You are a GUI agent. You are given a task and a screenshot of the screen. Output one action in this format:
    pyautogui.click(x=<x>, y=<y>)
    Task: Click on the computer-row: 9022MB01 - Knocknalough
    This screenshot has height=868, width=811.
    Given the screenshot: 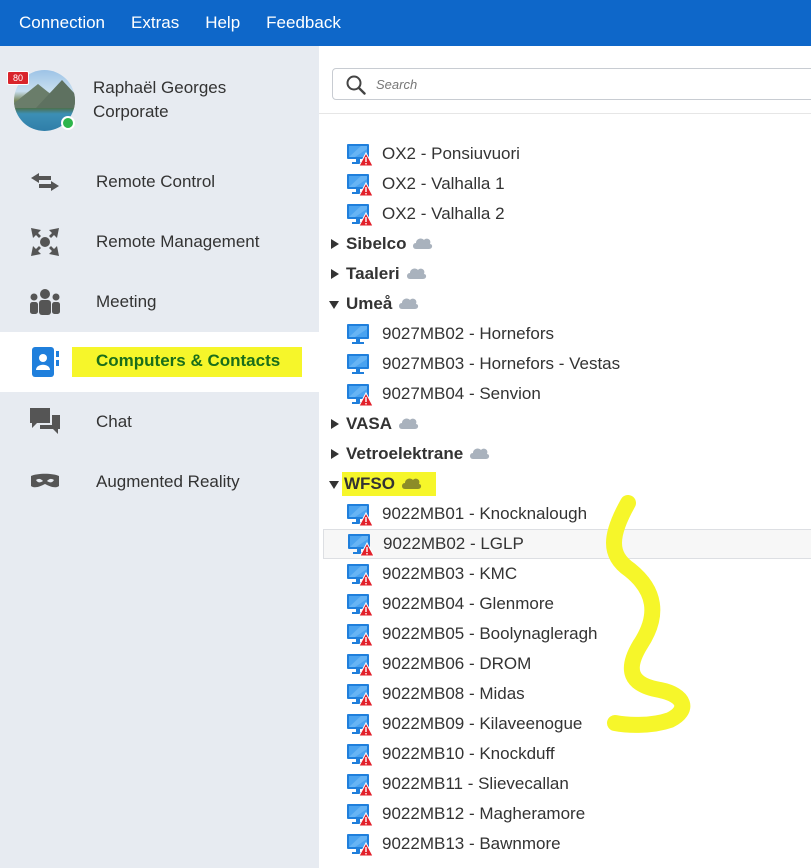 What is the action you would take?
    pyautogui.click(x=565, y=514)
    